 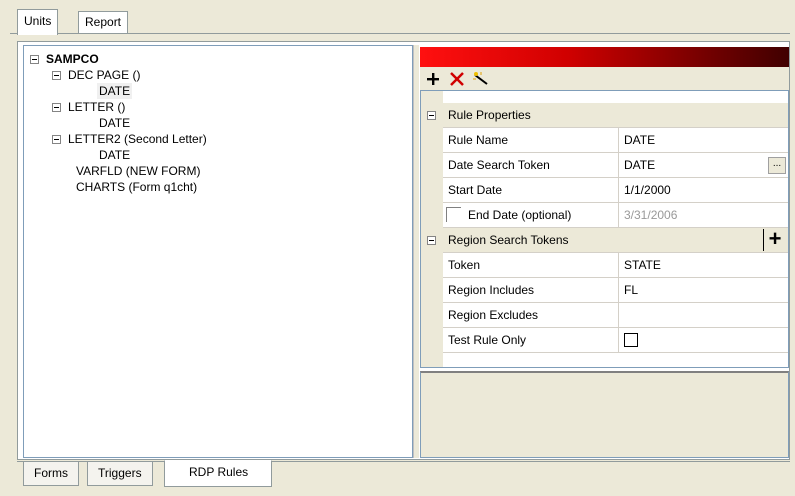 What do you see at coordinates (531, 290) in the screenshot?
I see `property-label: Region Includes` at bounding box center [531, 290].